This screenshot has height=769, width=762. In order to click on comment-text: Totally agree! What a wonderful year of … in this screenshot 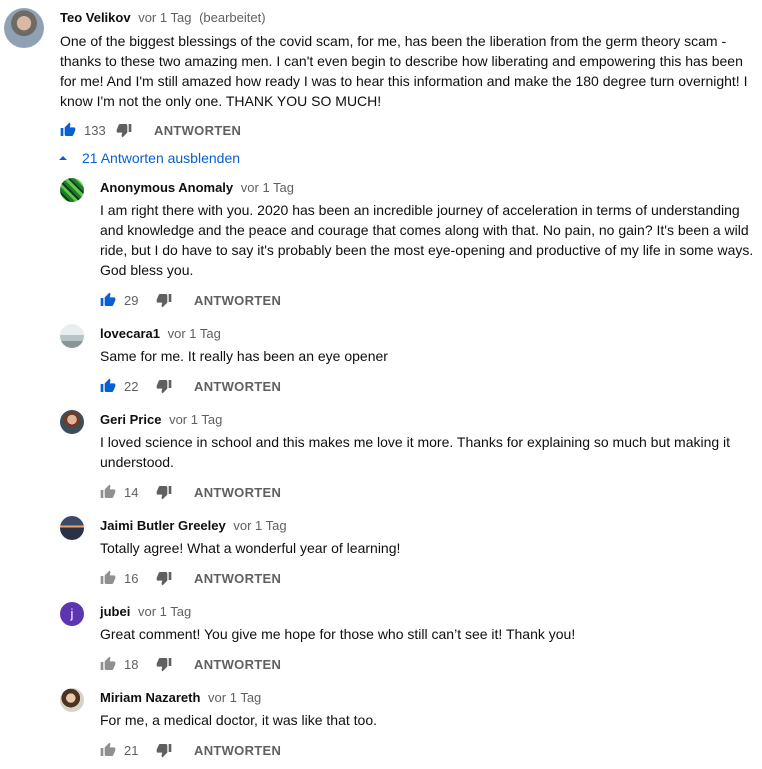, I will do `click(250, 548)`.